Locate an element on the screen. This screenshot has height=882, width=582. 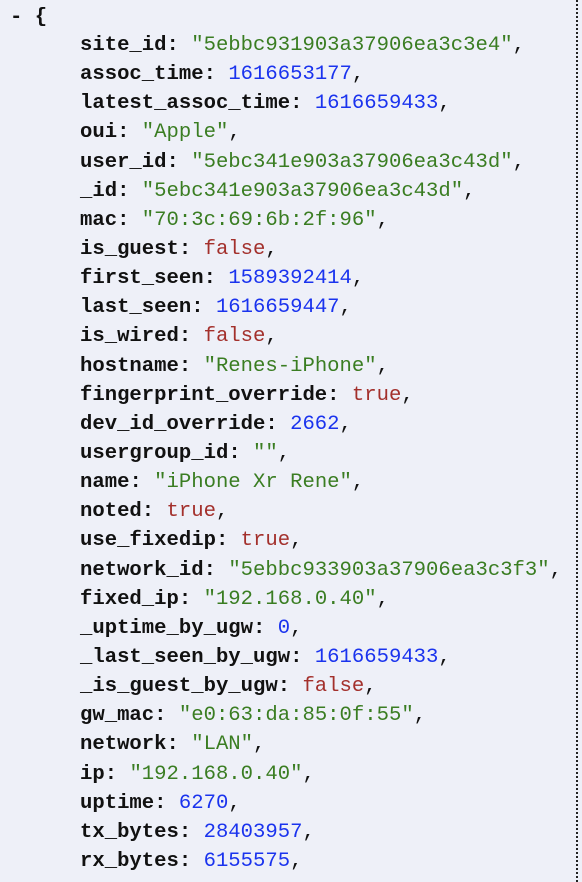
json-entry-dev-id-override: dev_id_override: 2662, is located at coordinates (321, 424).